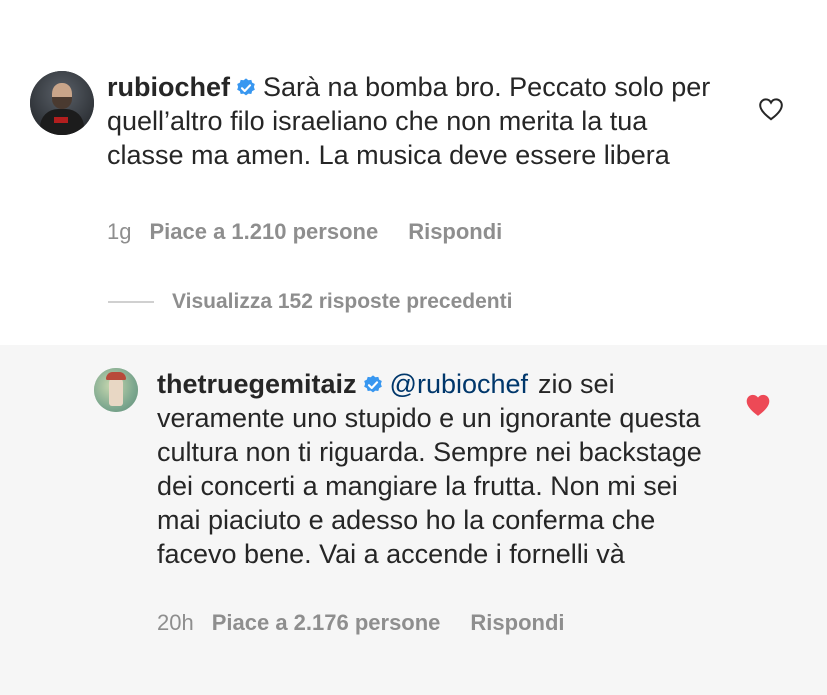 Image resolution: width=827 pixels, height=695 pixels. I want to click on view-replies-label: Visualizza 152 risposte precedenti, so click(342, 301).